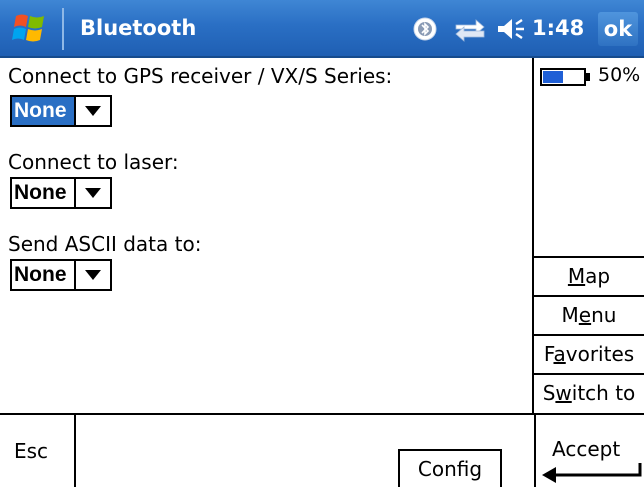 The image size is (644, 487). Describe the element at coordinates (138, 28) in the screenshot. I see `window-title: Bluetooth` at that location.